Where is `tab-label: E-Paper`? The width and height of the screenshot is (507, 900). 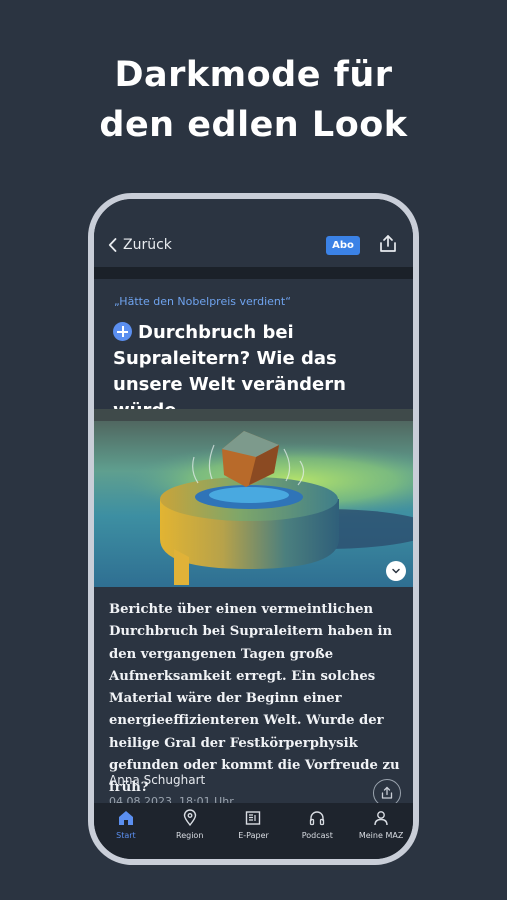 tab-label: E-Paper is located at coordinates (253, 835).